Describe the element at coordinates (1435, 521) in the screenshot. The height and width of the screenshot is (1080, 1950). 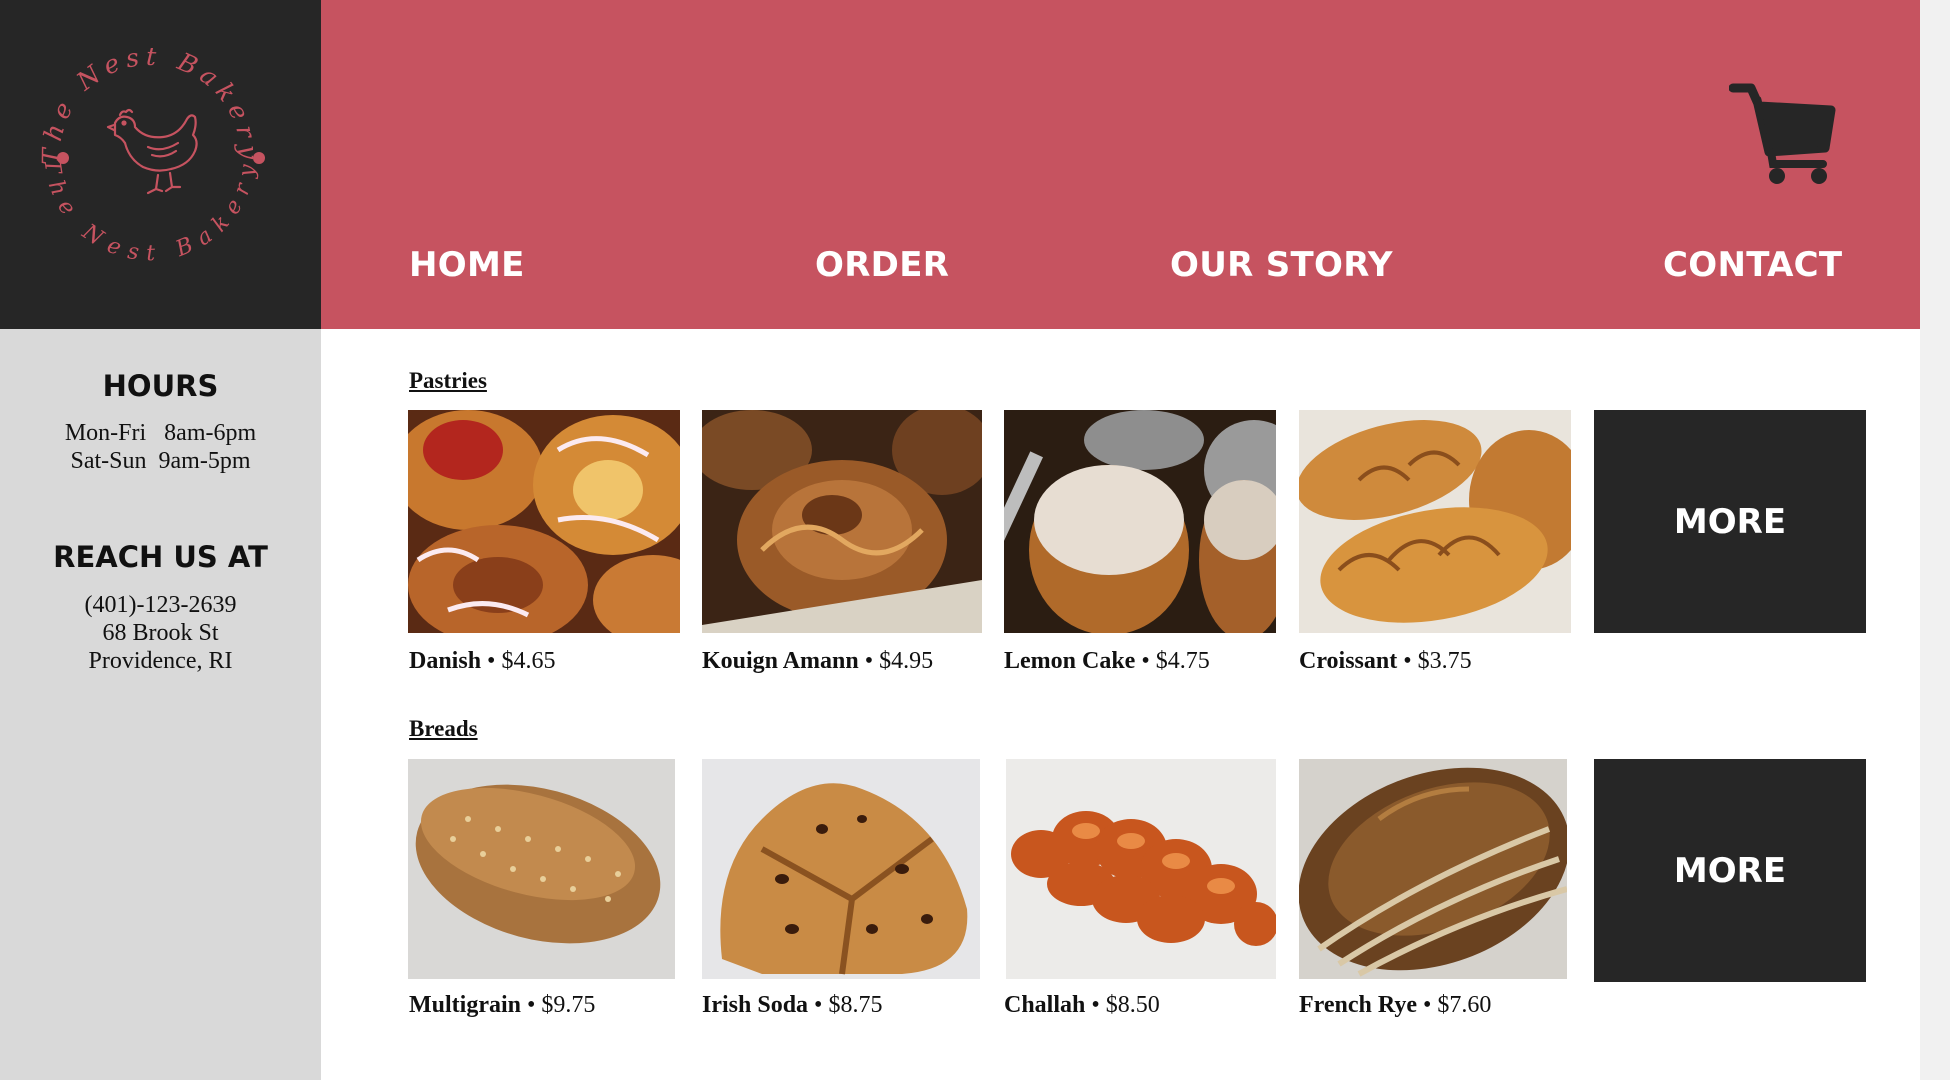
I see `product-image-croissant` at that location.